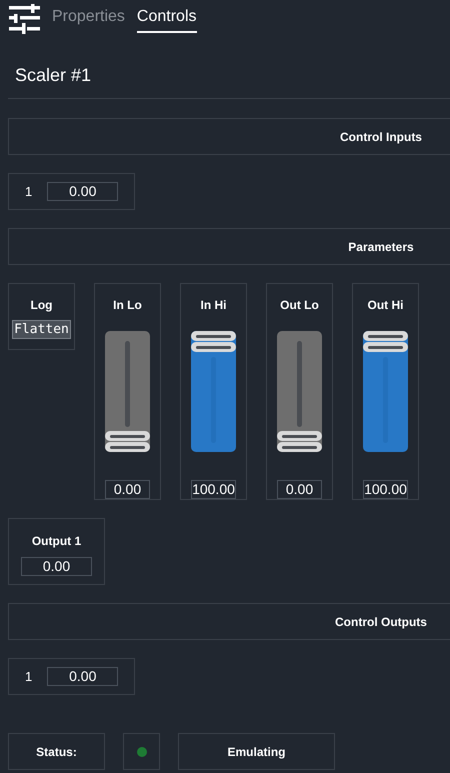 This screenshot has height=773, width=450. I want to click on output-label: Output 1, so click(57, 541).